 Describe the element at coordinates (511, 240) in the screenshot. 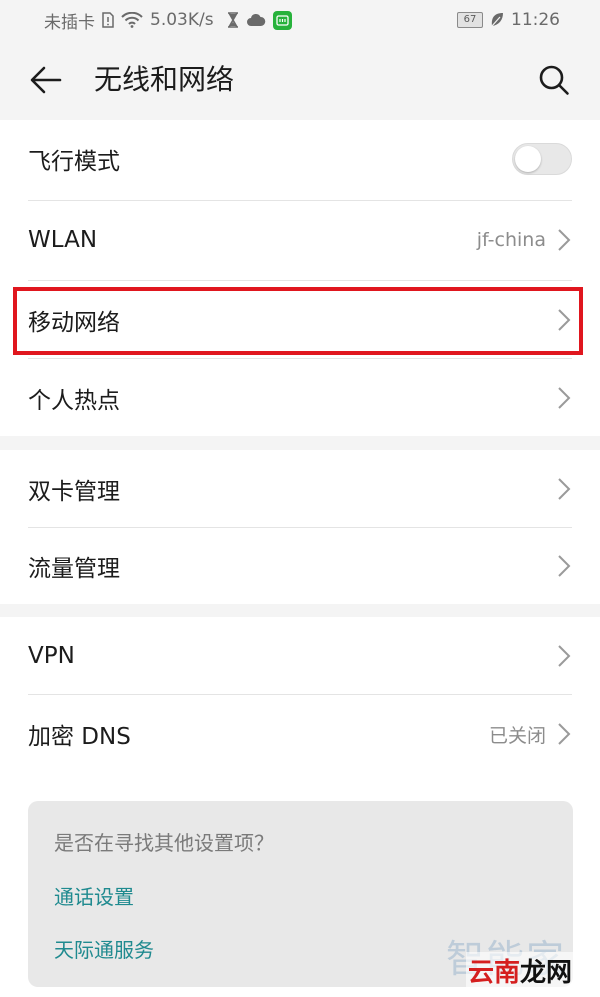

I see `wlan-value: jf-china` at that location.